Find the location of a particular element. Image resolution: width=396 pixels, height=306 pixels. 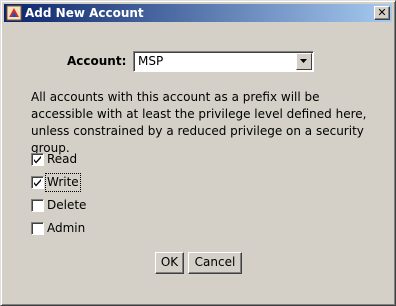

chevron-down-icon is located at coordinates (303, 61).